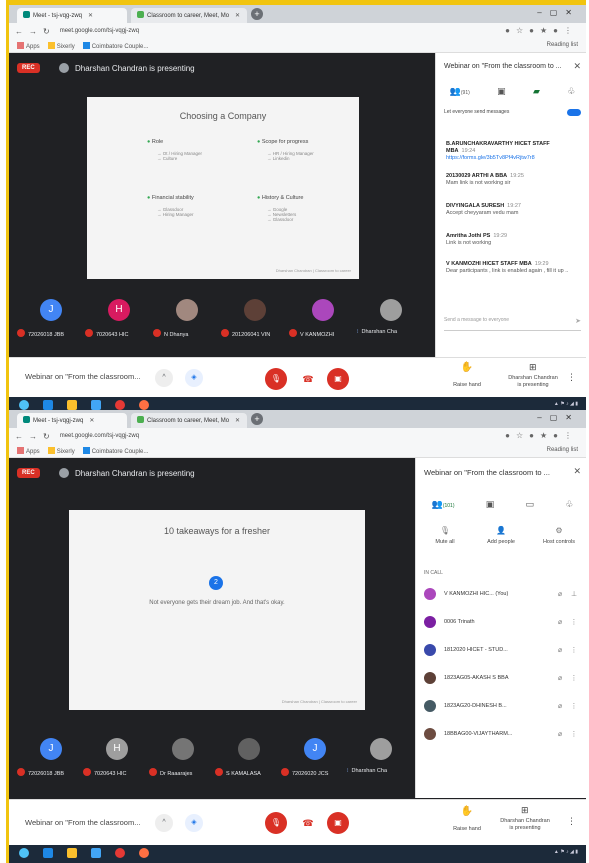 The height and width of the screenshot is (863, 589). I want to click on mute-all-button: 🎙 Mute all, so click(445, 535).